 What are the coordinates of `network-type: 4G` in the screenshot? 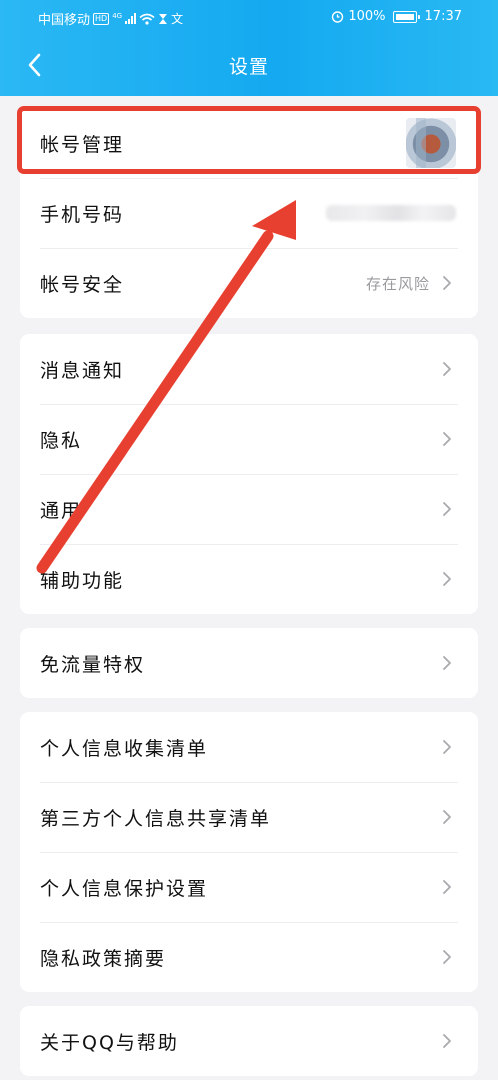 It's located at (117, 15).